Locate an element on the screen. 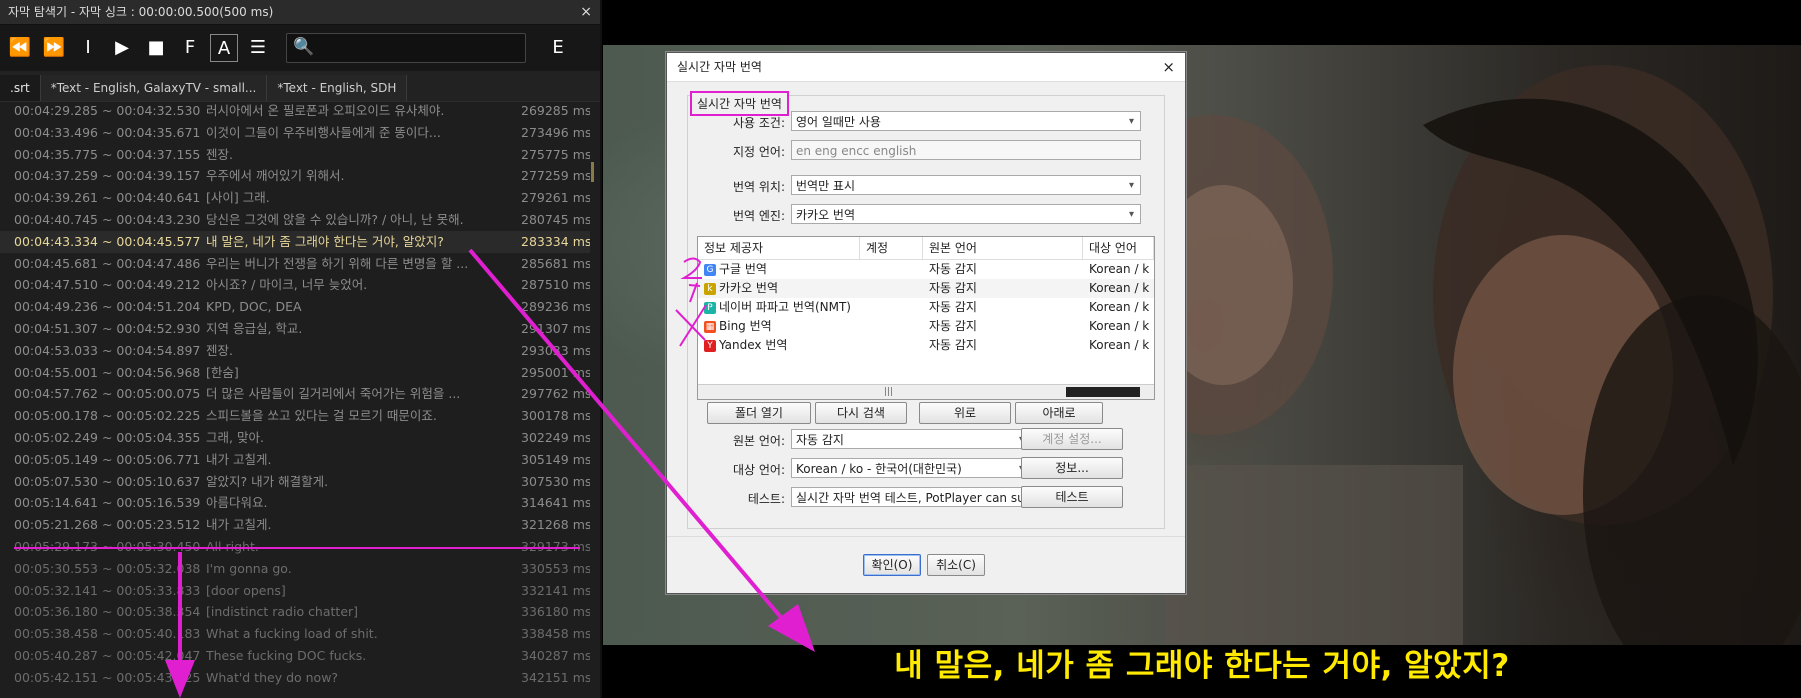 This screenshot has width=1801, height=698. subtitle-ms: 302249 ms is located at coordinates (555, 437).